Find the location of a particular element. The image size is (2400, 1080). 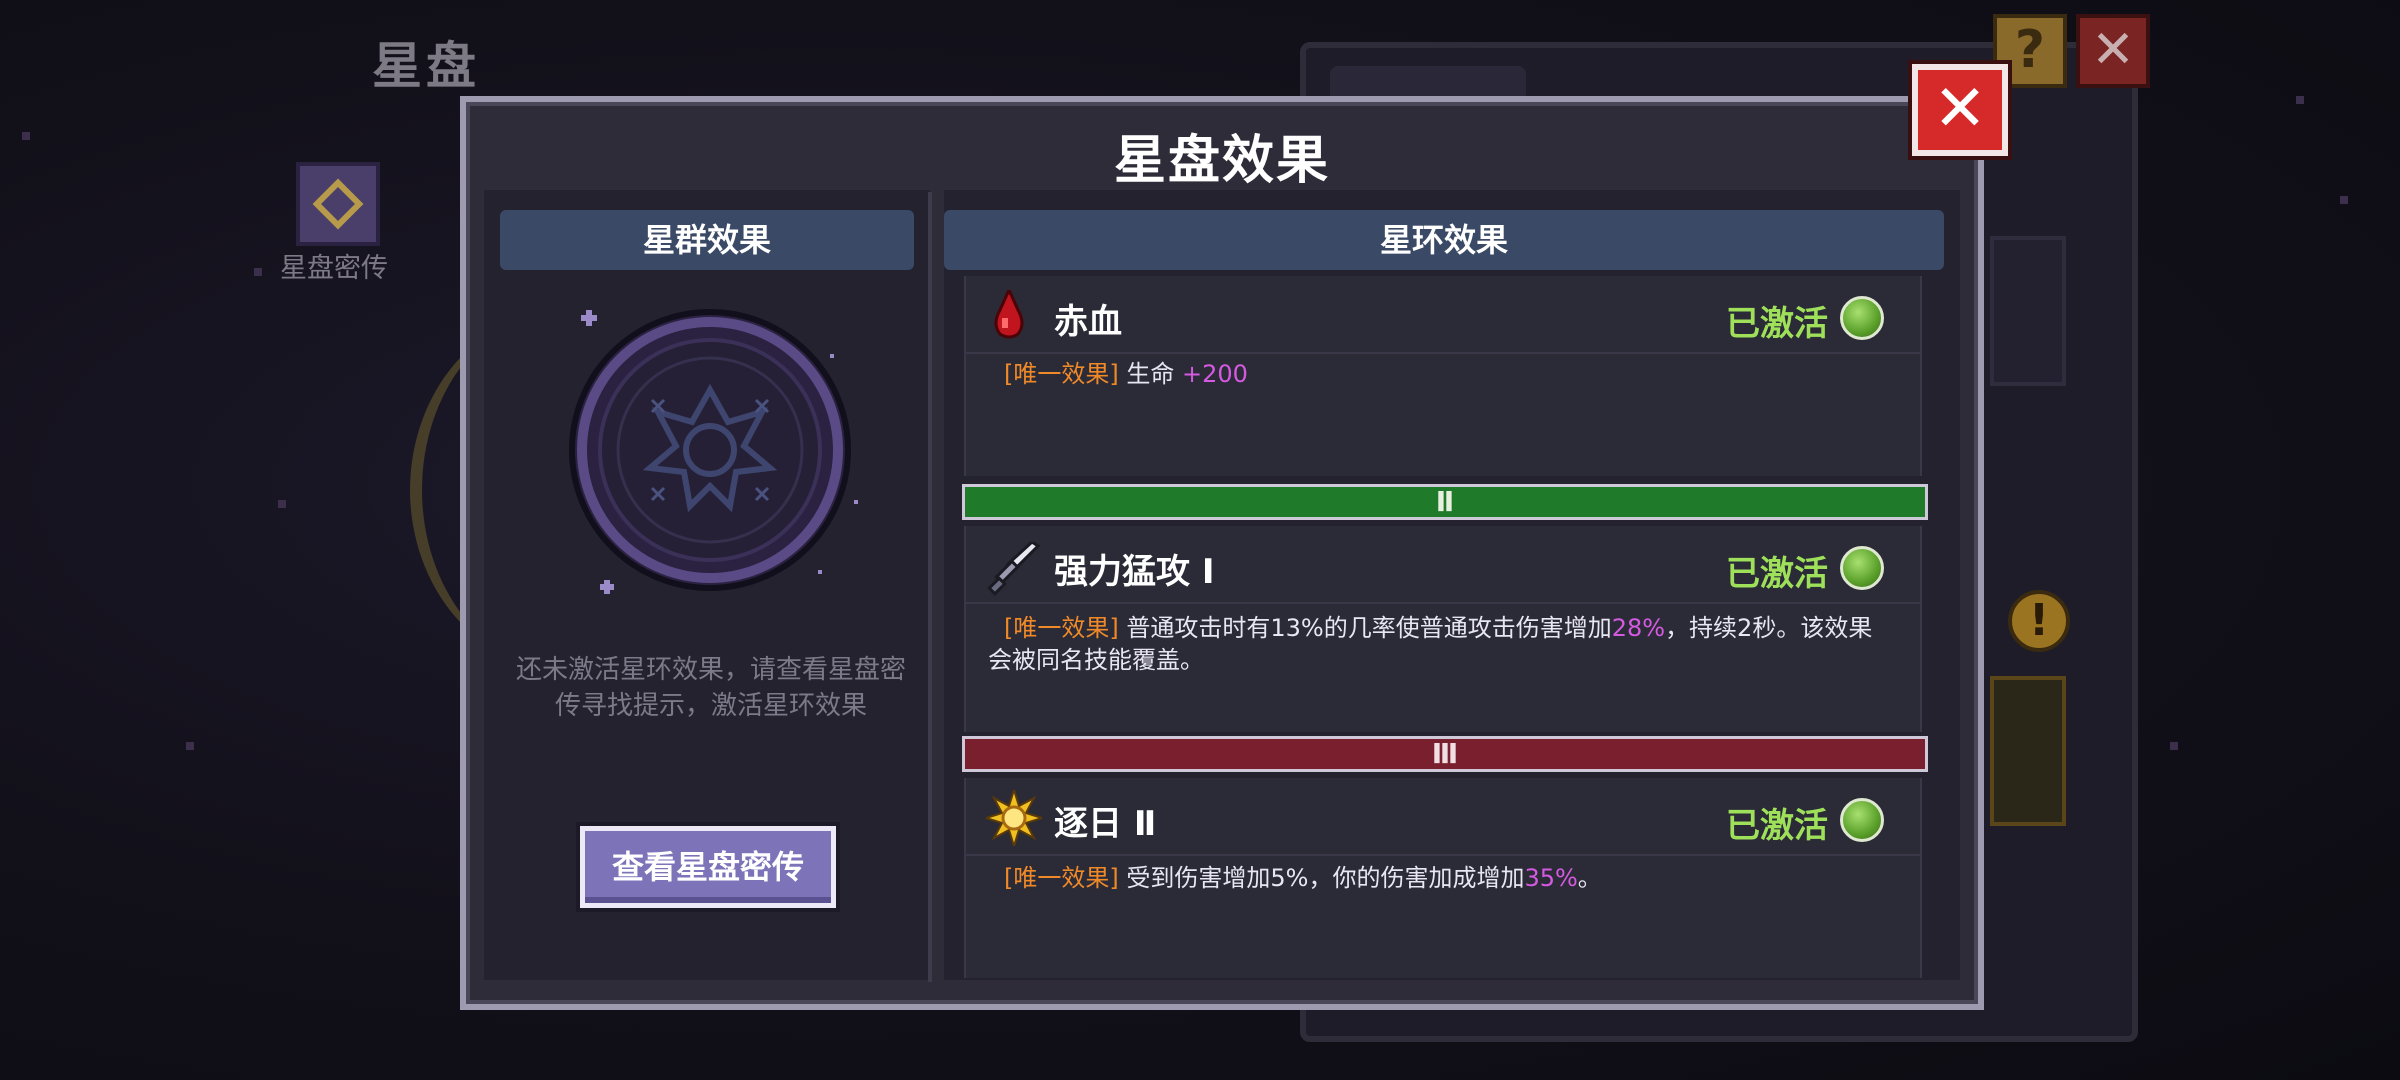

constellation-effects-header: 星群效果 is located at coordinates (707, 240).